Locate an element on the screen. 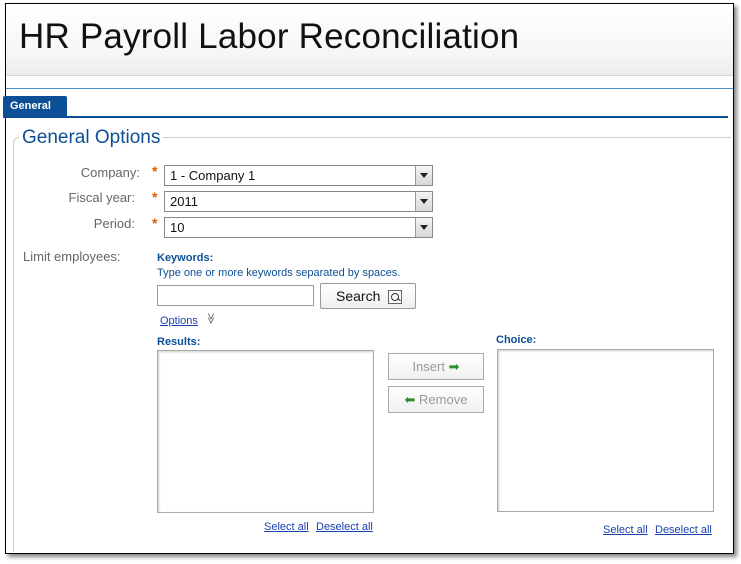 This screenshot has width=741, height=564. arrow-left-icon: ⬅ is located at coordinates (410, 399).